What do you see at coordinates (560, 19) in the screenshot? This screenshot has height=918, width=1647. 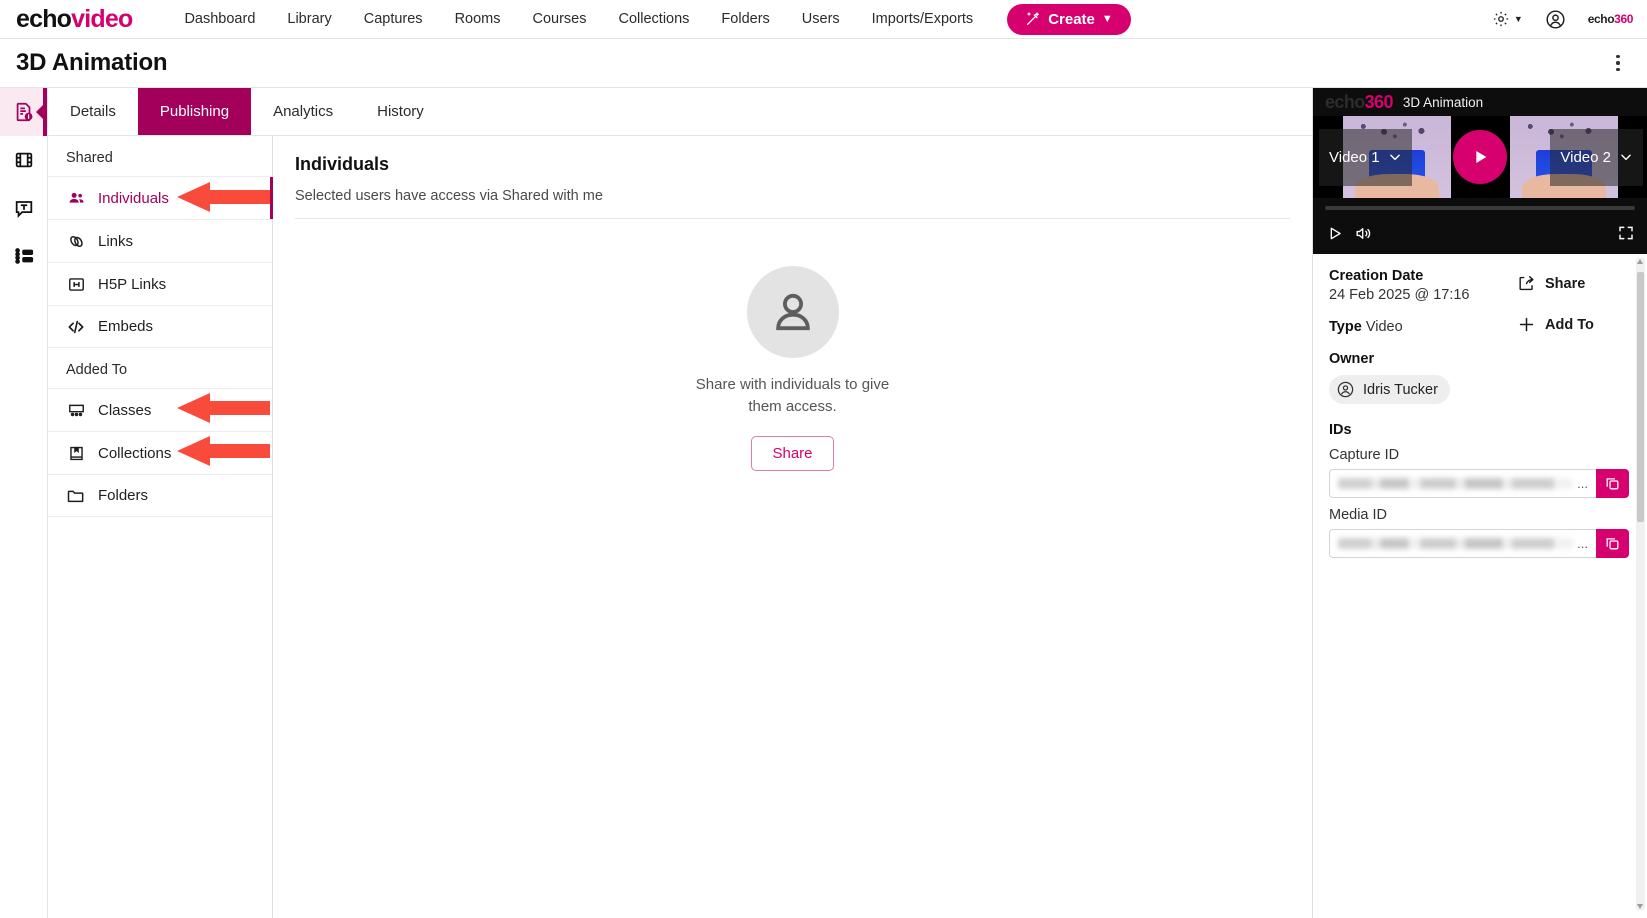 I see `nav-courses: Courses` at bounding box center [560, 19].